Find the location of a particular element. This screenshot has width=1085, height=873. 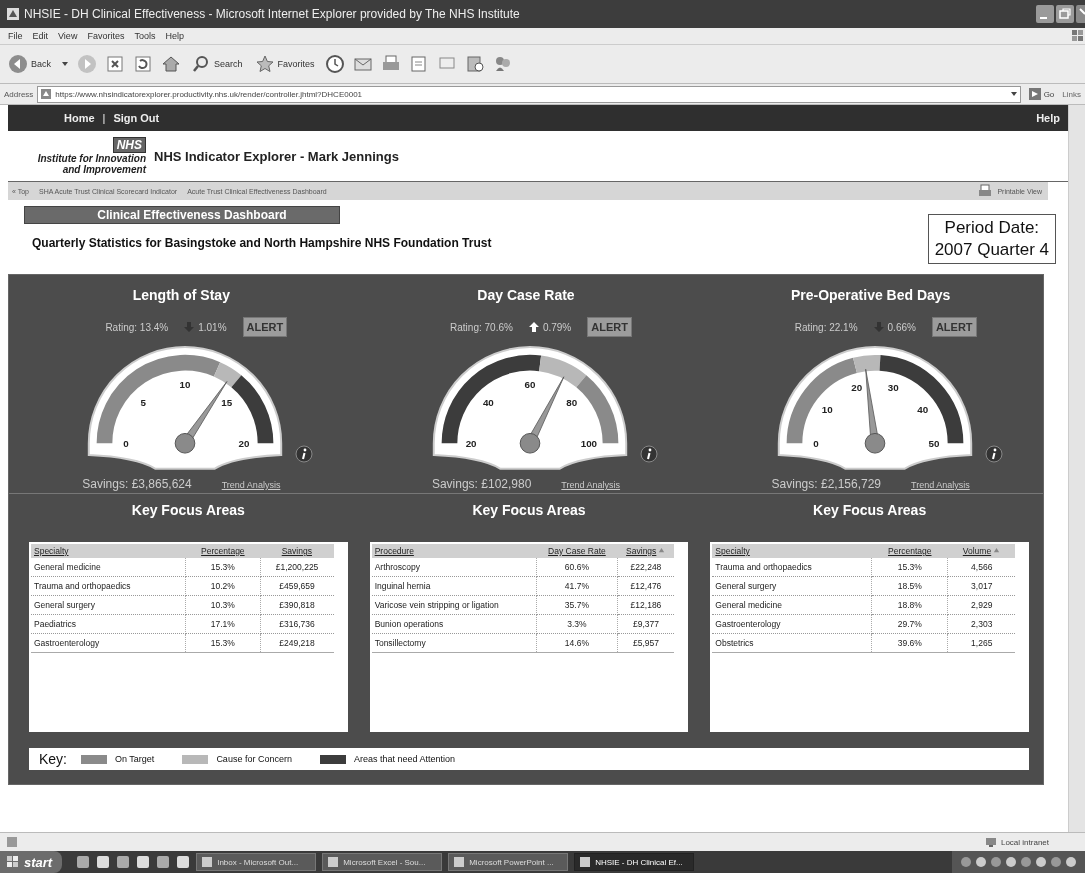

table-cell: Paediatrics is located at coordinates (108, 624).